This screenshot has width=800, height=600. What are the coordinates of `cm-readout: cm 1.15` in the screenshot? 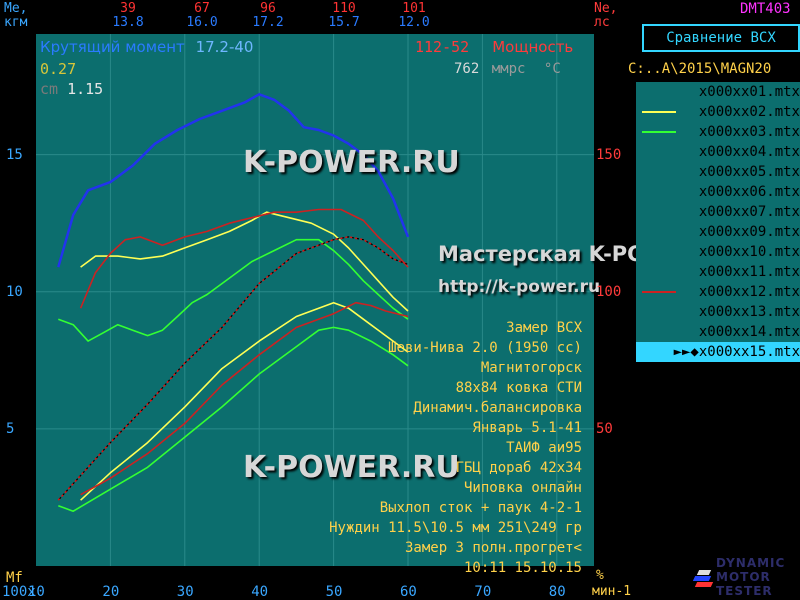 It's located at (72, 89).